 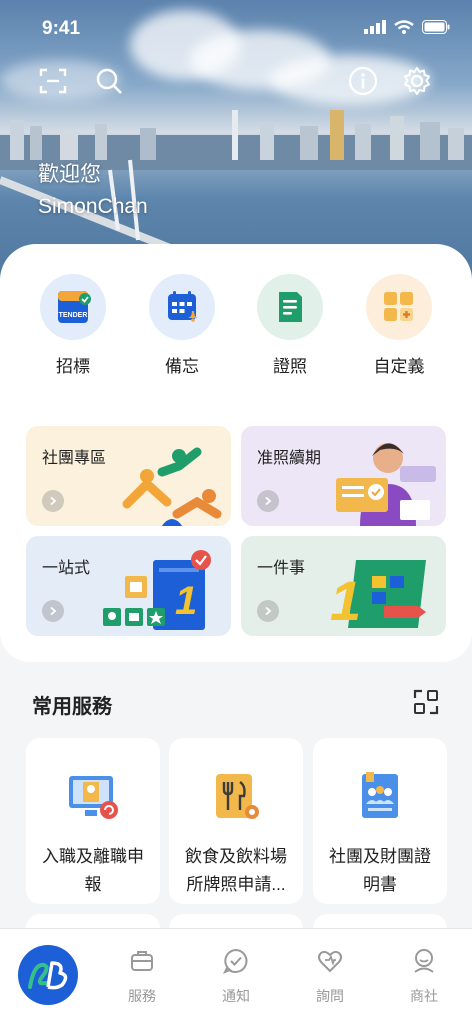 I want to click on quick-action-label: 證照, so click(x=290, y=366).